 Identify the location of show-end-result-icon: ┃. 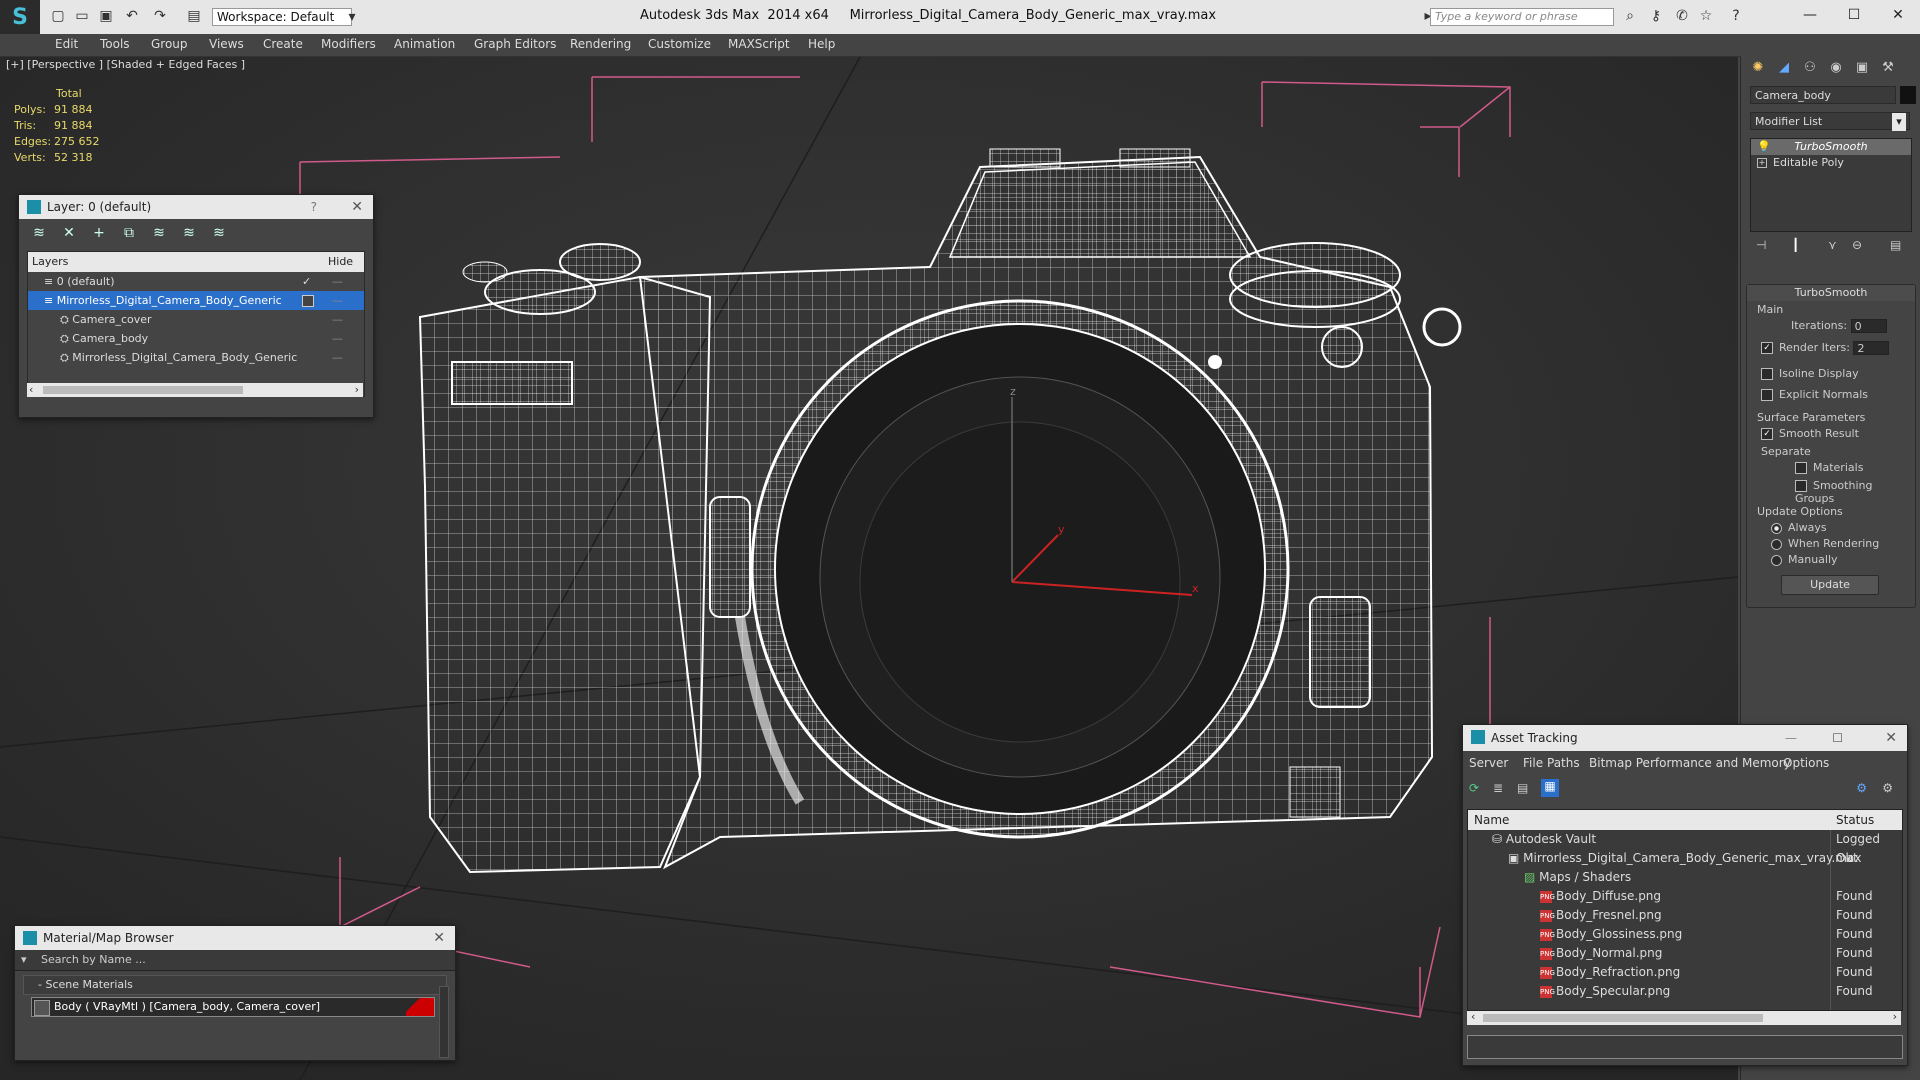
(1795, 245).